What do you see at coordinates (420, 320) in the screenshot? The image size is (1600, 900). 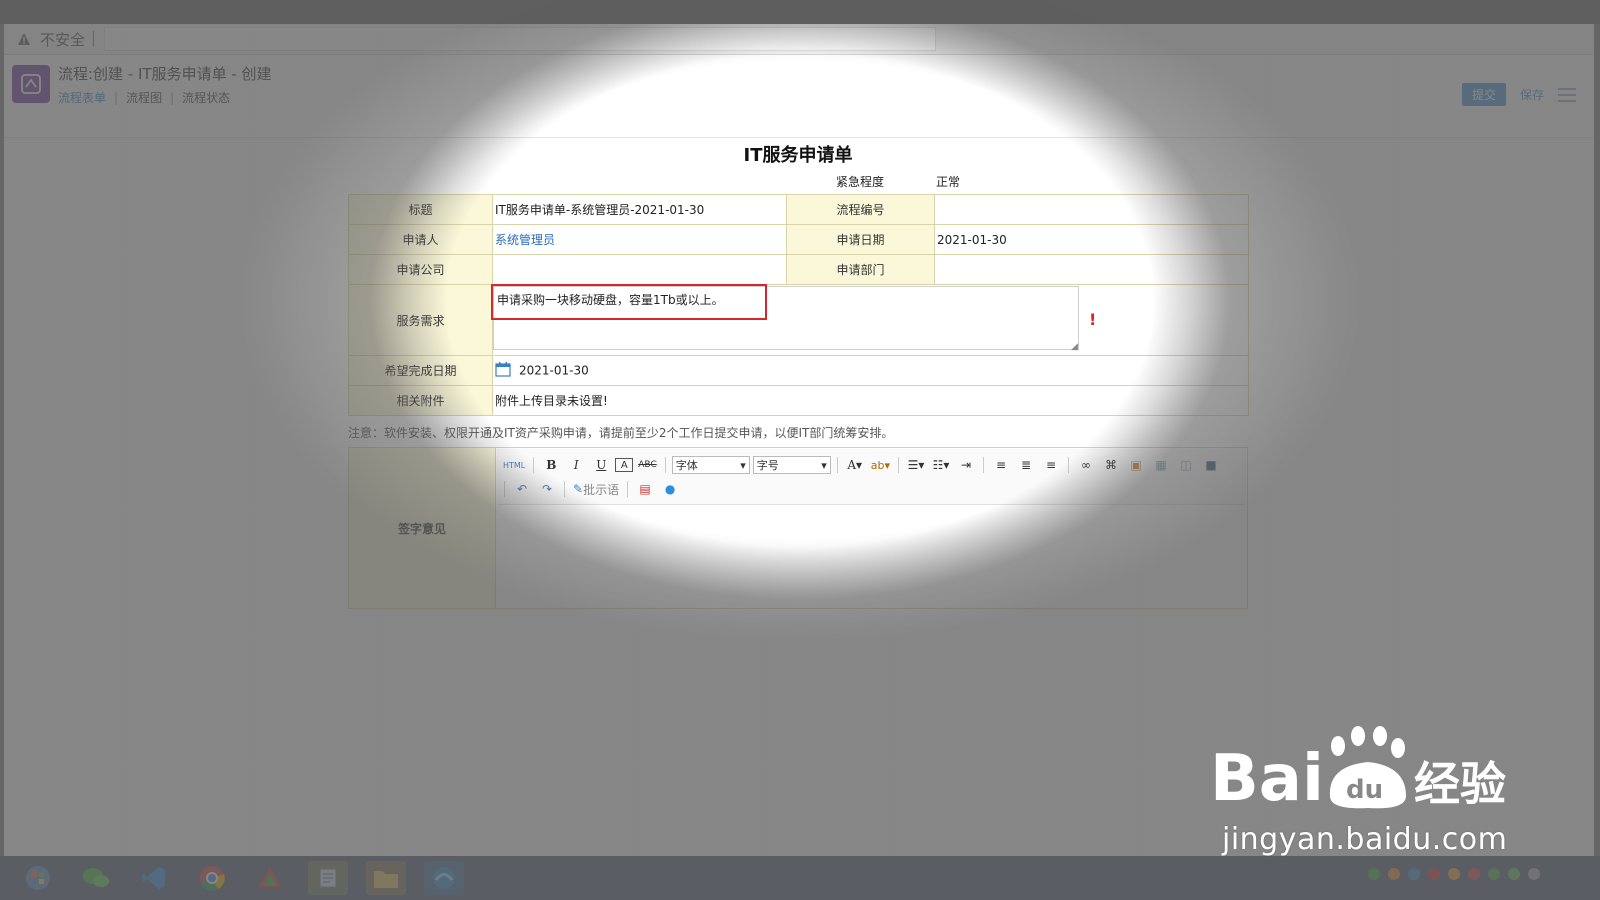 I see `service-label: 服务需求` at bounding box center [420, 320].